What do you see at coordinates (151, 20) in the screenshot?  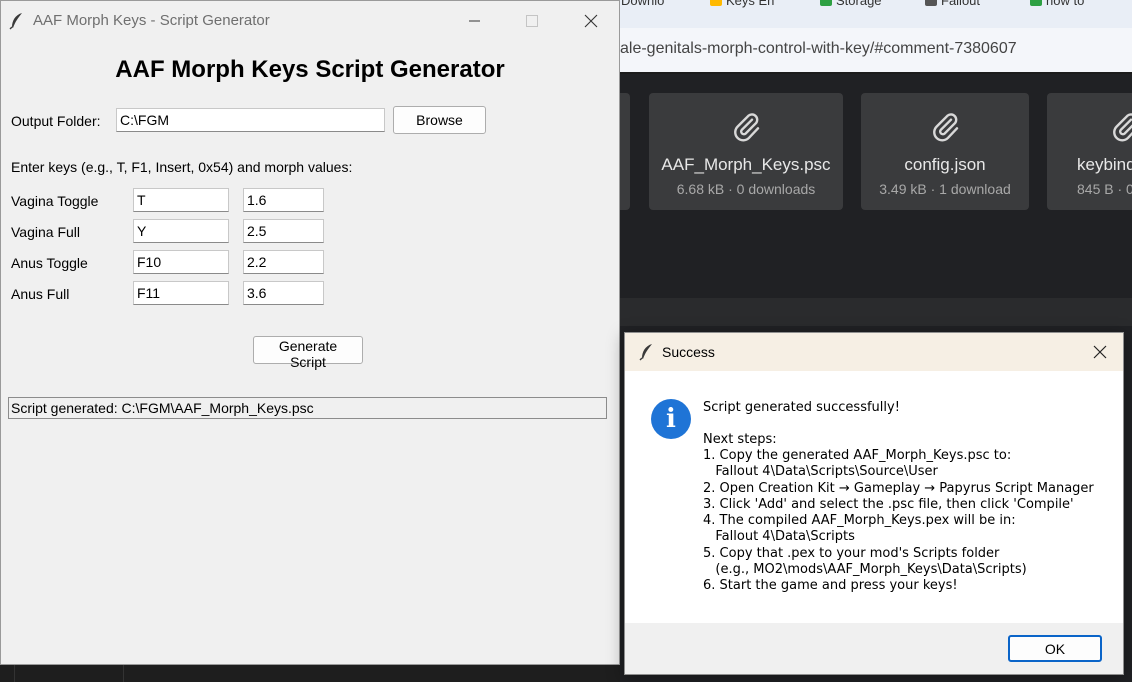 I see `window-title: AAF Morph Keys - Script Generator` at bounding box center [151, 20].